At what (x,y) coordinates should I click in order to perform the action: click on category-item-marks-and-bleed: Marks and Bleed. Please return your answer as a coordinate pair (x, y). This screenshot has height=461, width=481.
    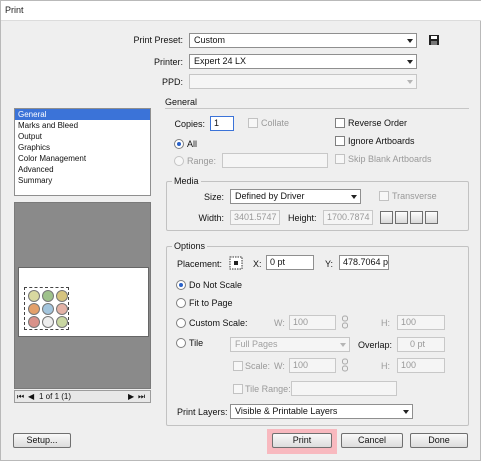
    Looking at the image, I should click on (82, 125).